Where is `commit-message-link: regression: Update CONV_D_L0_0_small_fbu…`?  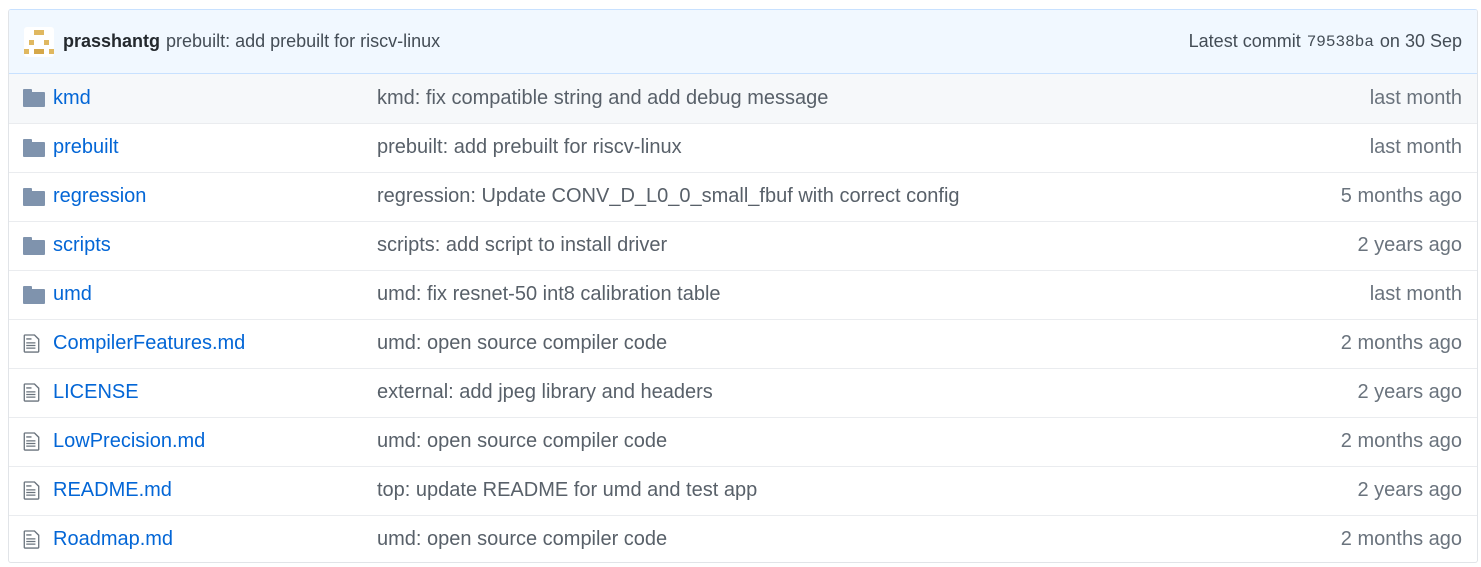 commit-message-link: regression: Update CONV_D_L0_0_small_fbu… is located at coordinates (668, 196).